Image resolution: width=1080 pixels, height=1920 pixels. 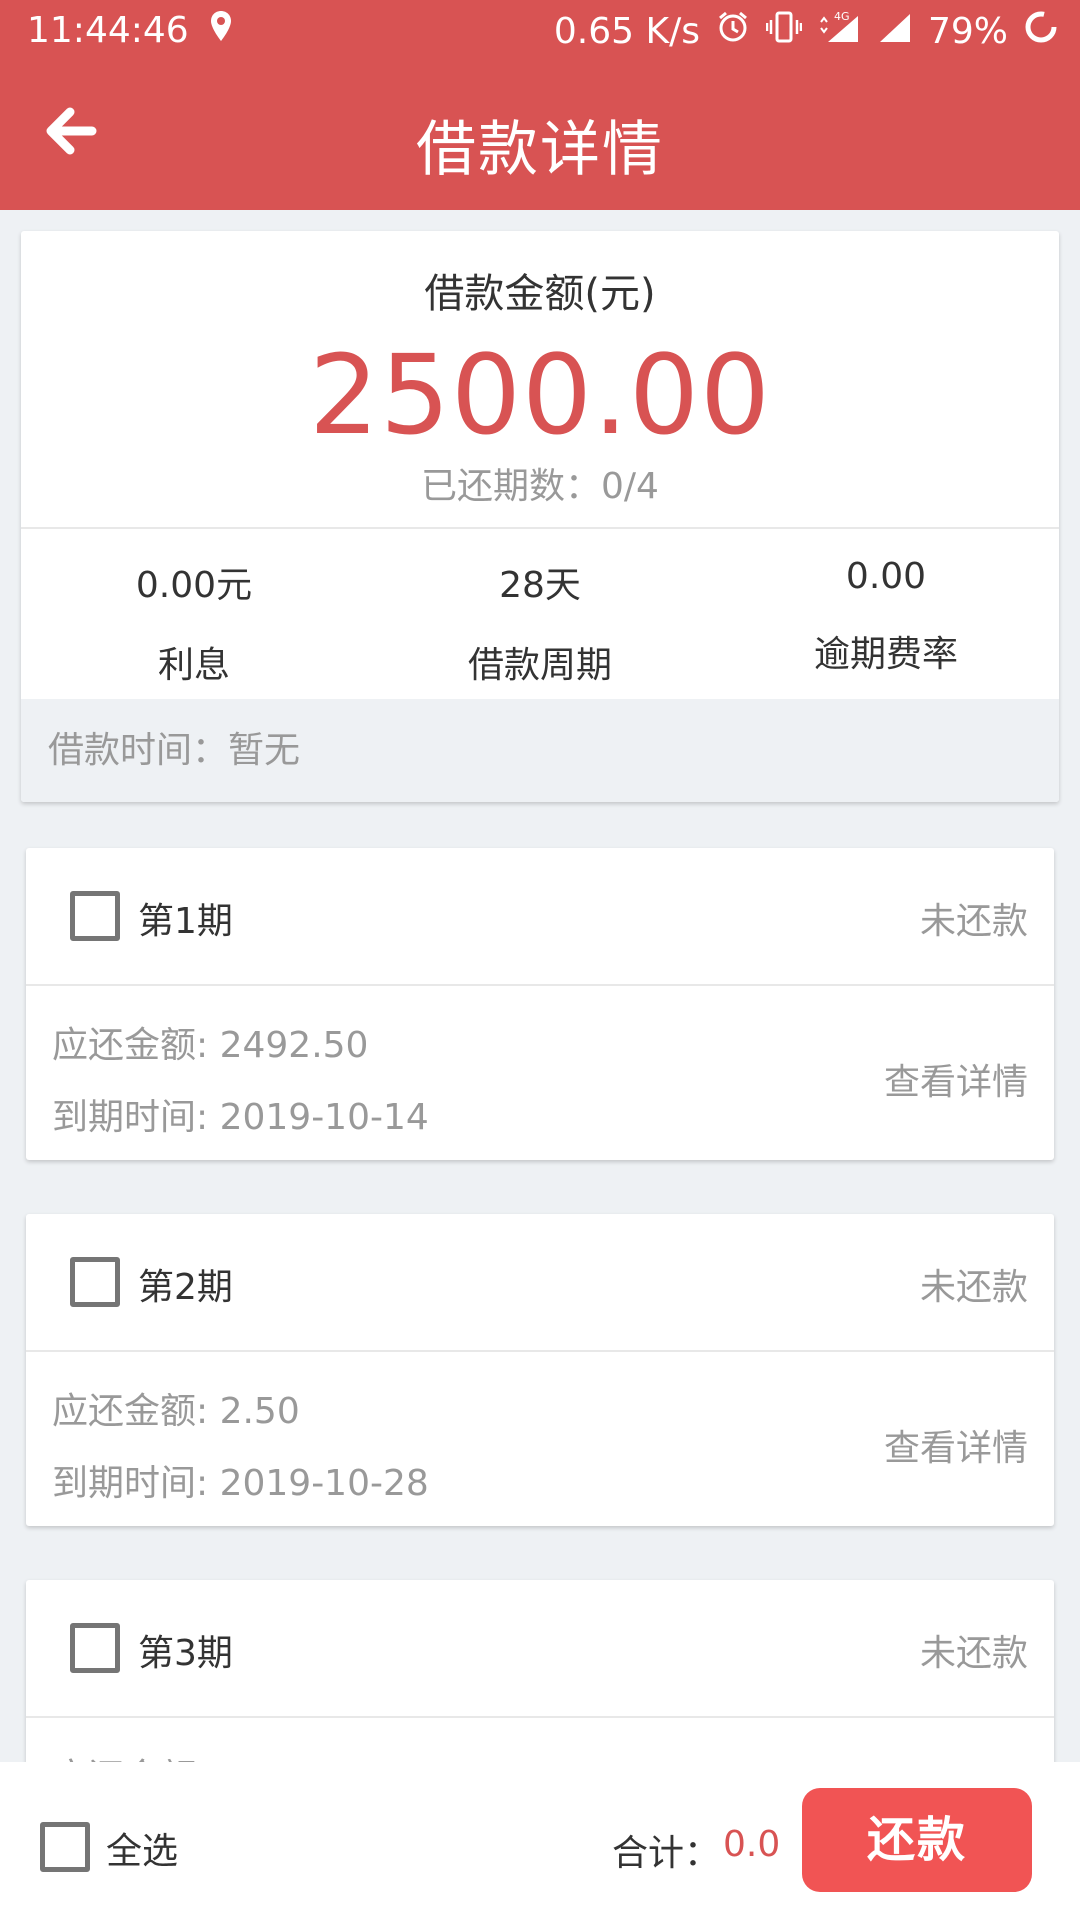 What do you see at coordinates (886, 576) in the screenshot?
I see `stat-value: 0.00` at bounding box center [886, 576].